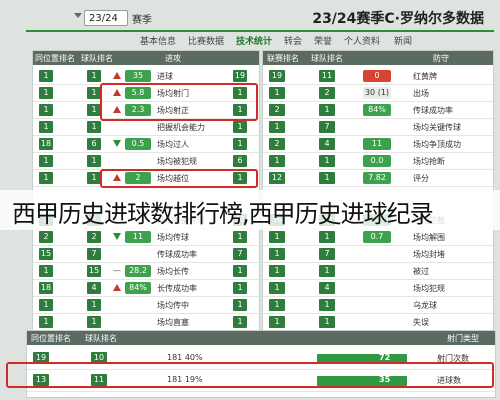 This screenshot has width=500, height=400. What do you see at coordinates (260, 31) in the screenshot?
I see `header-divider` at bounding box center [260, 31].